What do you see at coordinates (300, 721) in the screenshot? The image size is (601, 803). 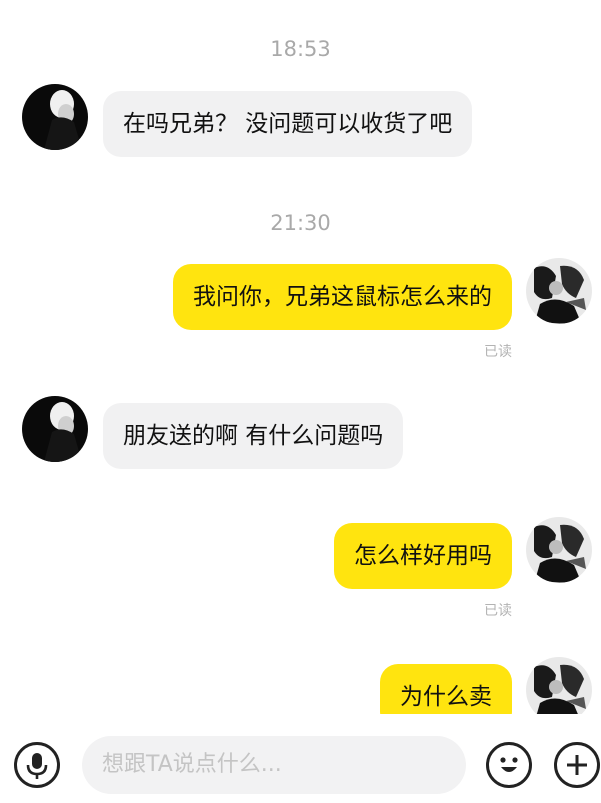 I see `divider` at bounding box center [300, 721].